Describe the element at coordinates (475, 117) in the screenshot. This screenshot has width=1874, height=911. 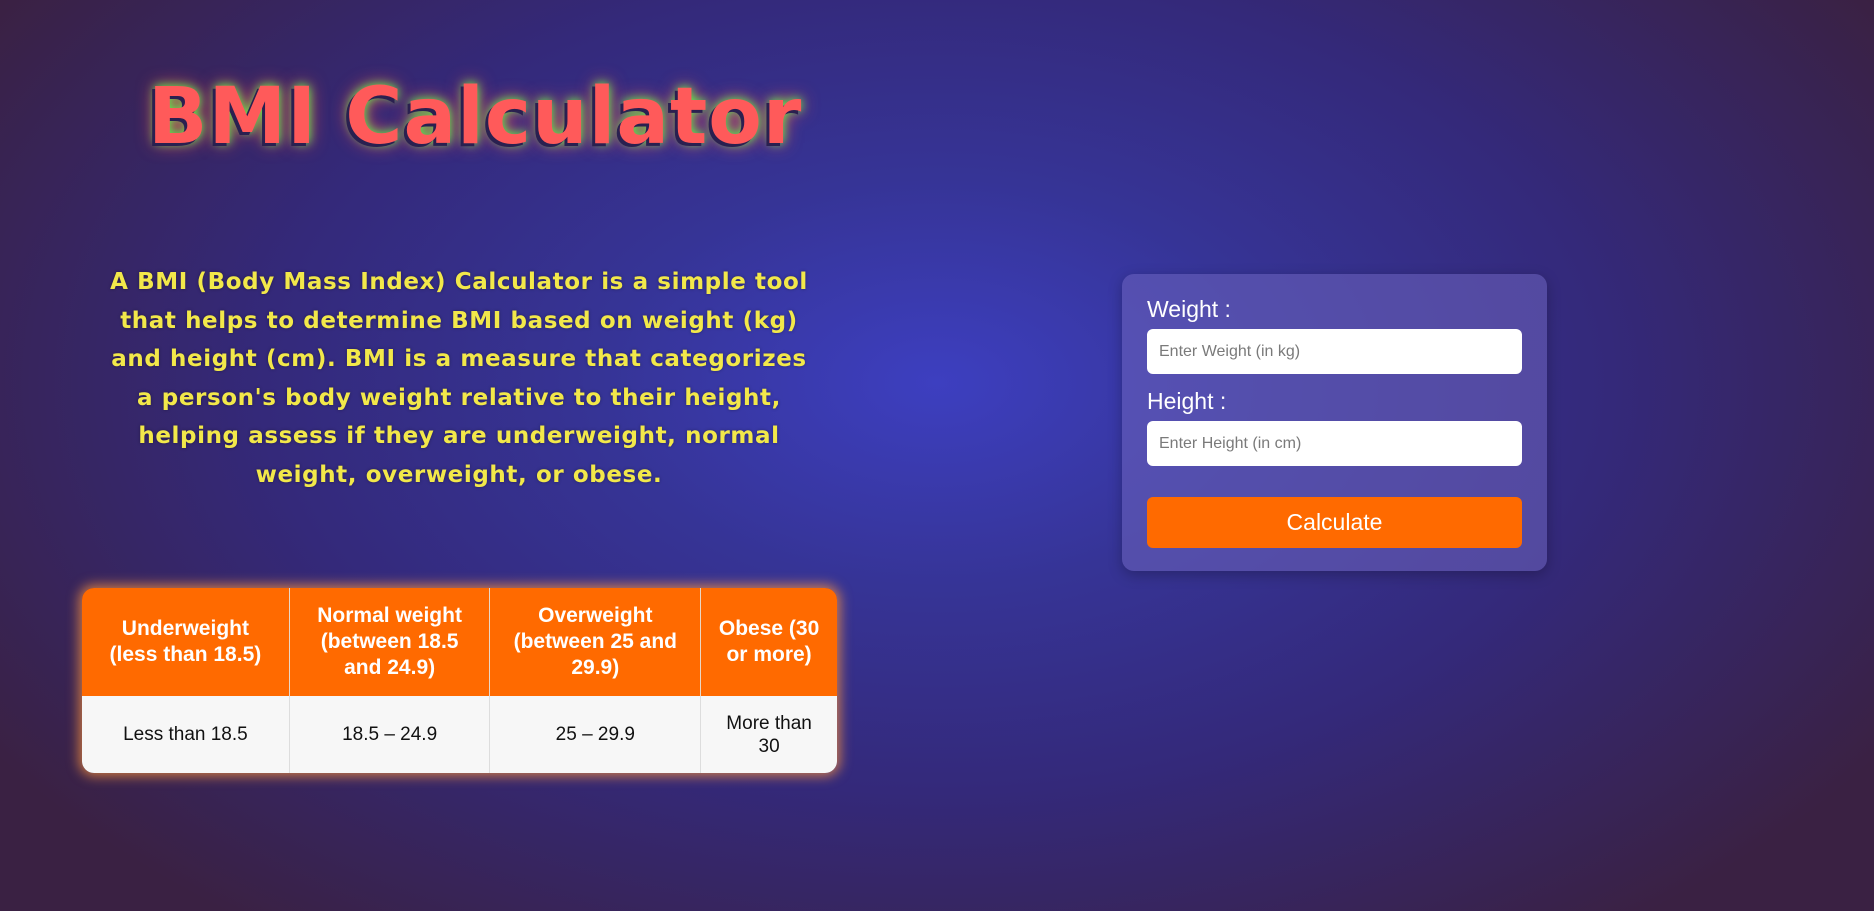
I see `page-title: BMI Calculator` at that location.